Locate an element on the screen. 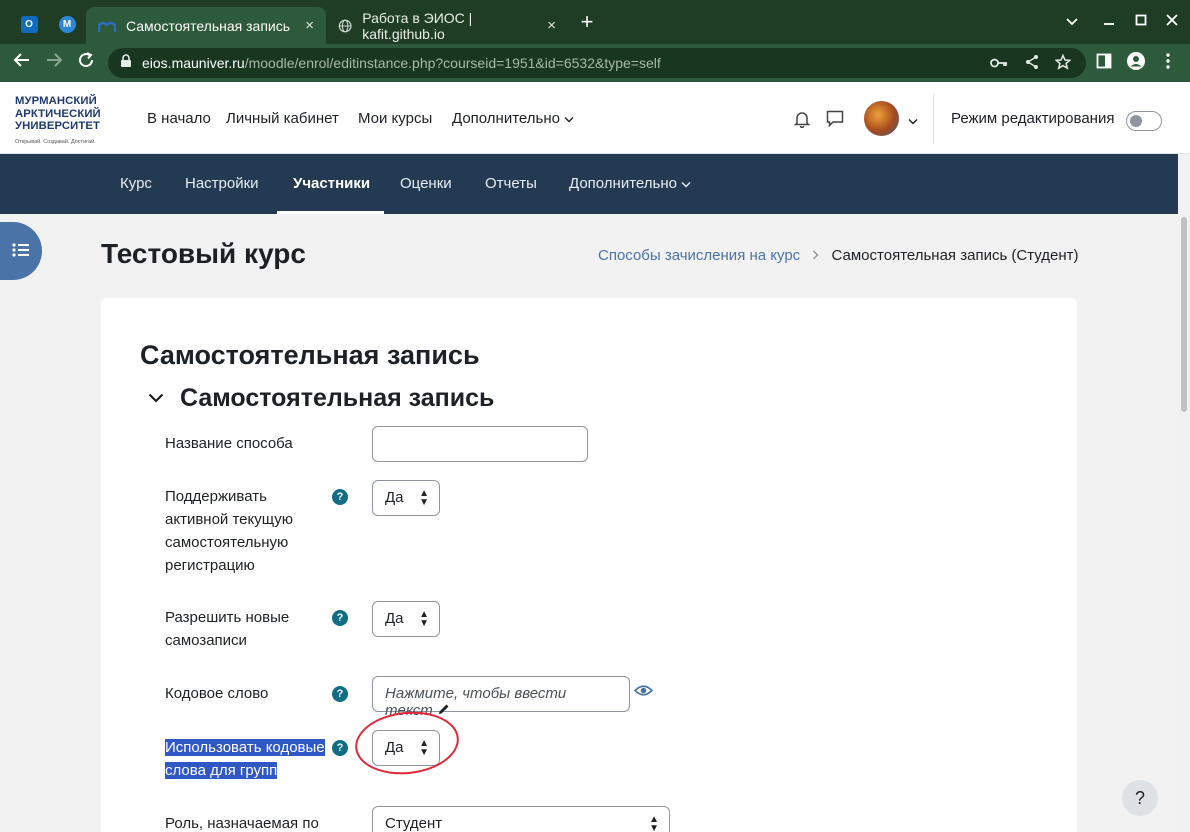  tab-participants: Участники is located at coordinates (331, 183).